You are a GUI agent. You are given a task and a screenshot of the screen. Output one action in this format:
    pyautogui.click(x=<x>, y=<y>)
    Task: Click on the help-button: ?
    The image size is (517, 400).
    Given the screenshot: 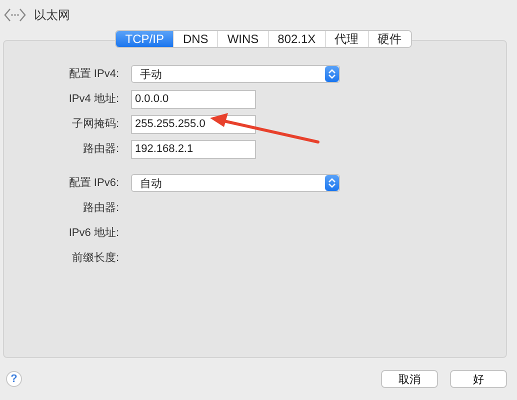 What is the action you would take?
    pyautogui.click(x=14, y=379)
    